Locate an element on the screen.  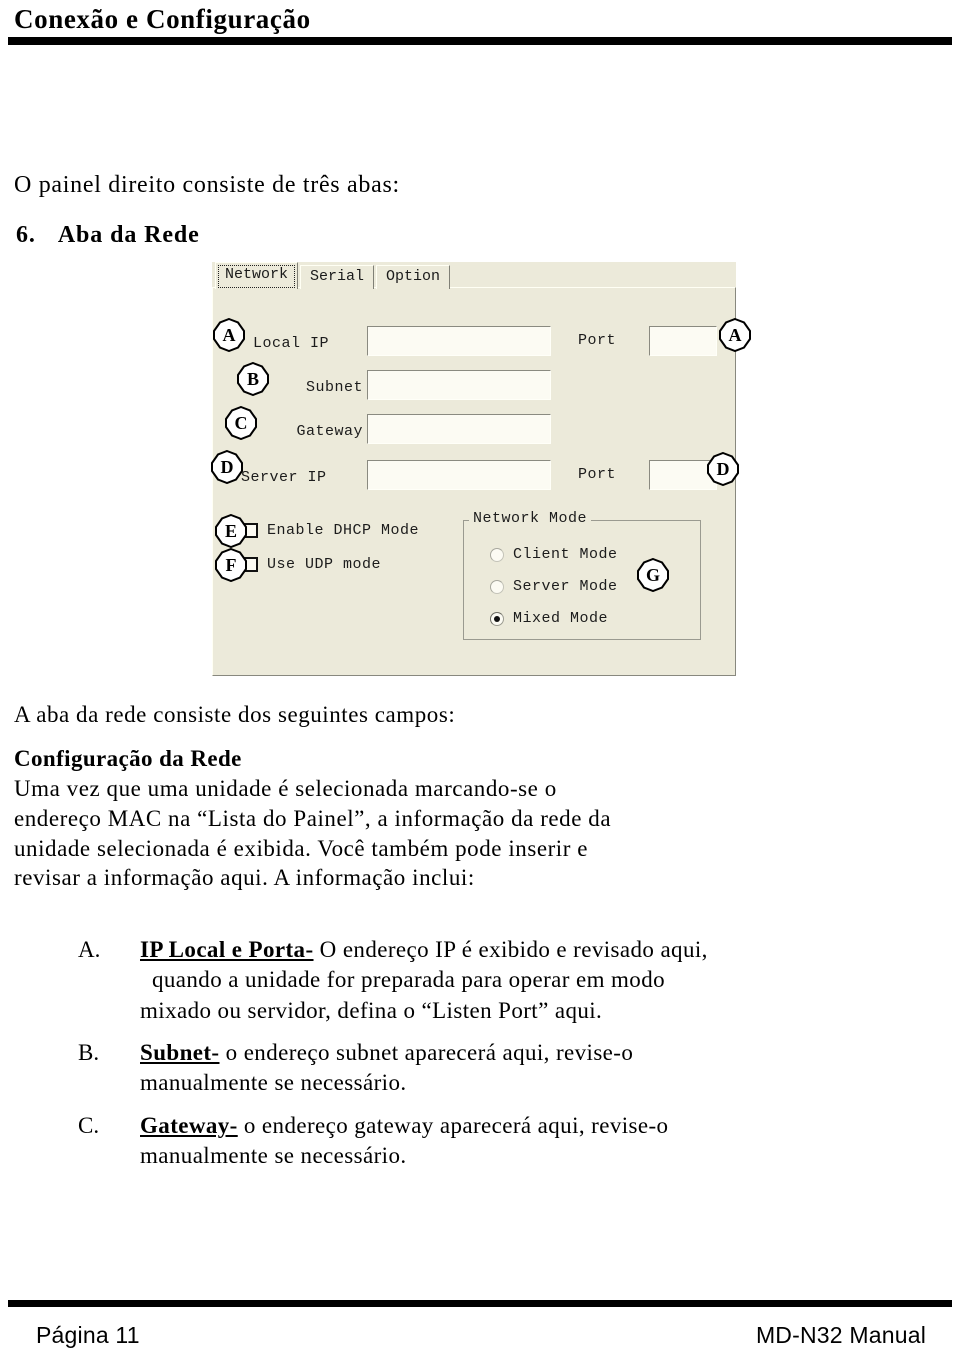
list-item-text: O endereço IP é exibido e revisado aqui, is located at coordinates (510, 949).